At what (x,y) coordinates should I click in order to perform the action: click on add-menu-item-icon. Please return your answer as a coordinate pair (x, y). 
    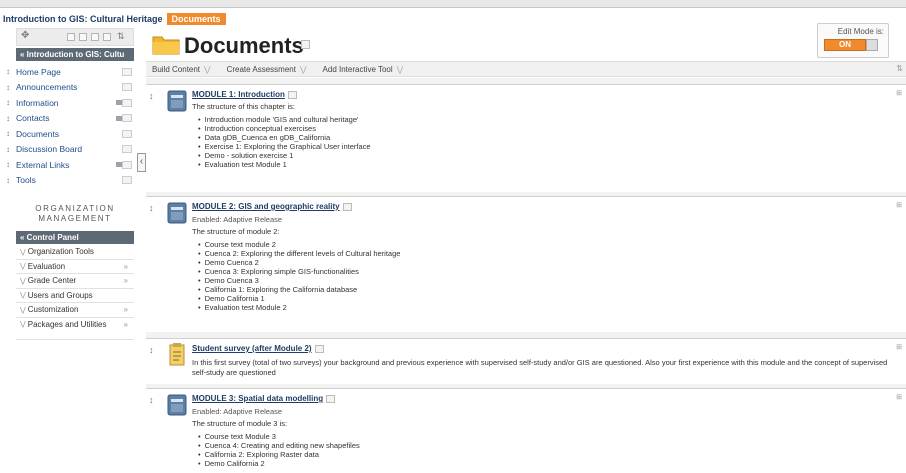
    Looking at the image, I should click on (71, 37).